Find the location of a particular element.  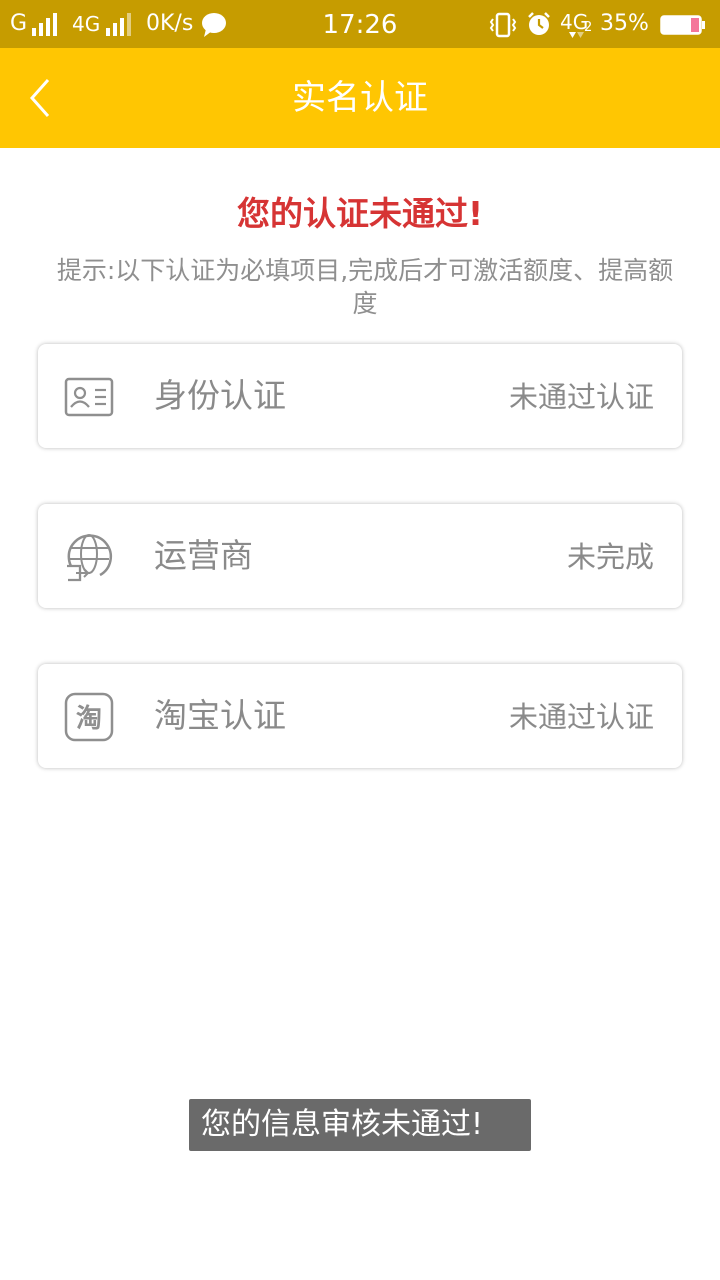

nav-bar: 实名认证 is located at coordinates (360, 98).